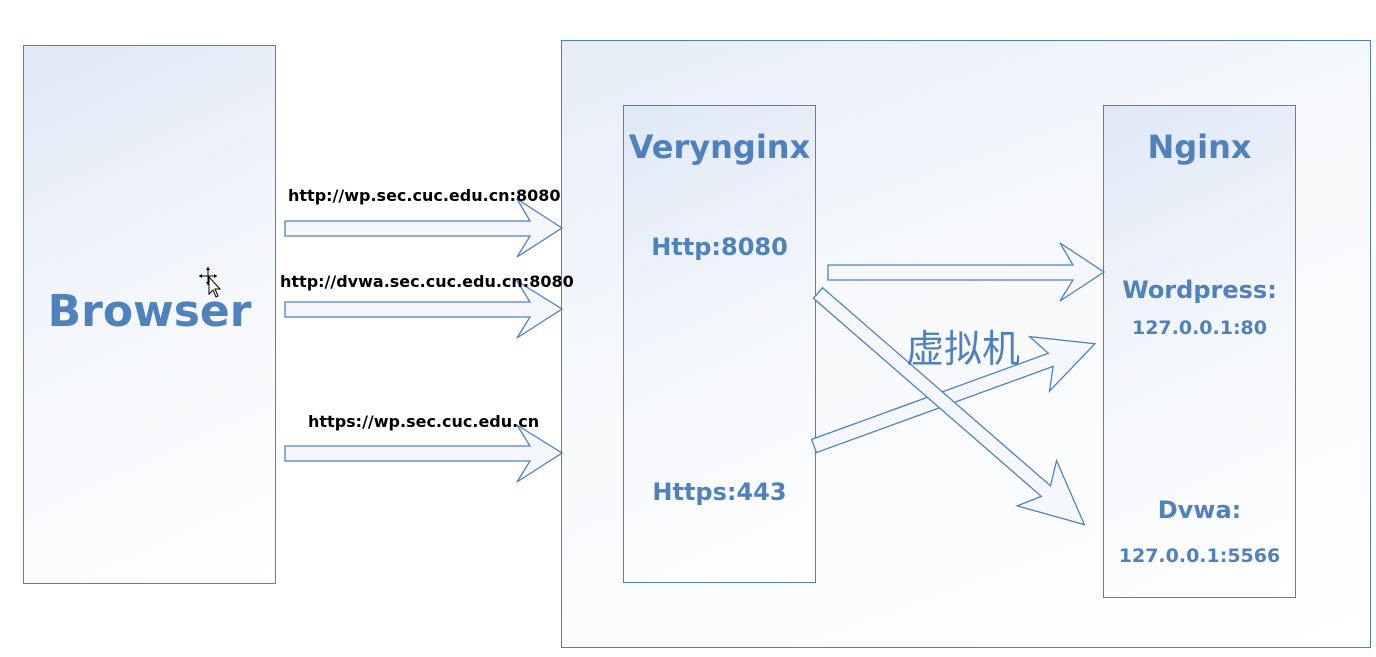  I want to click on verynginx-title: Verynginx, so click(719, 147).